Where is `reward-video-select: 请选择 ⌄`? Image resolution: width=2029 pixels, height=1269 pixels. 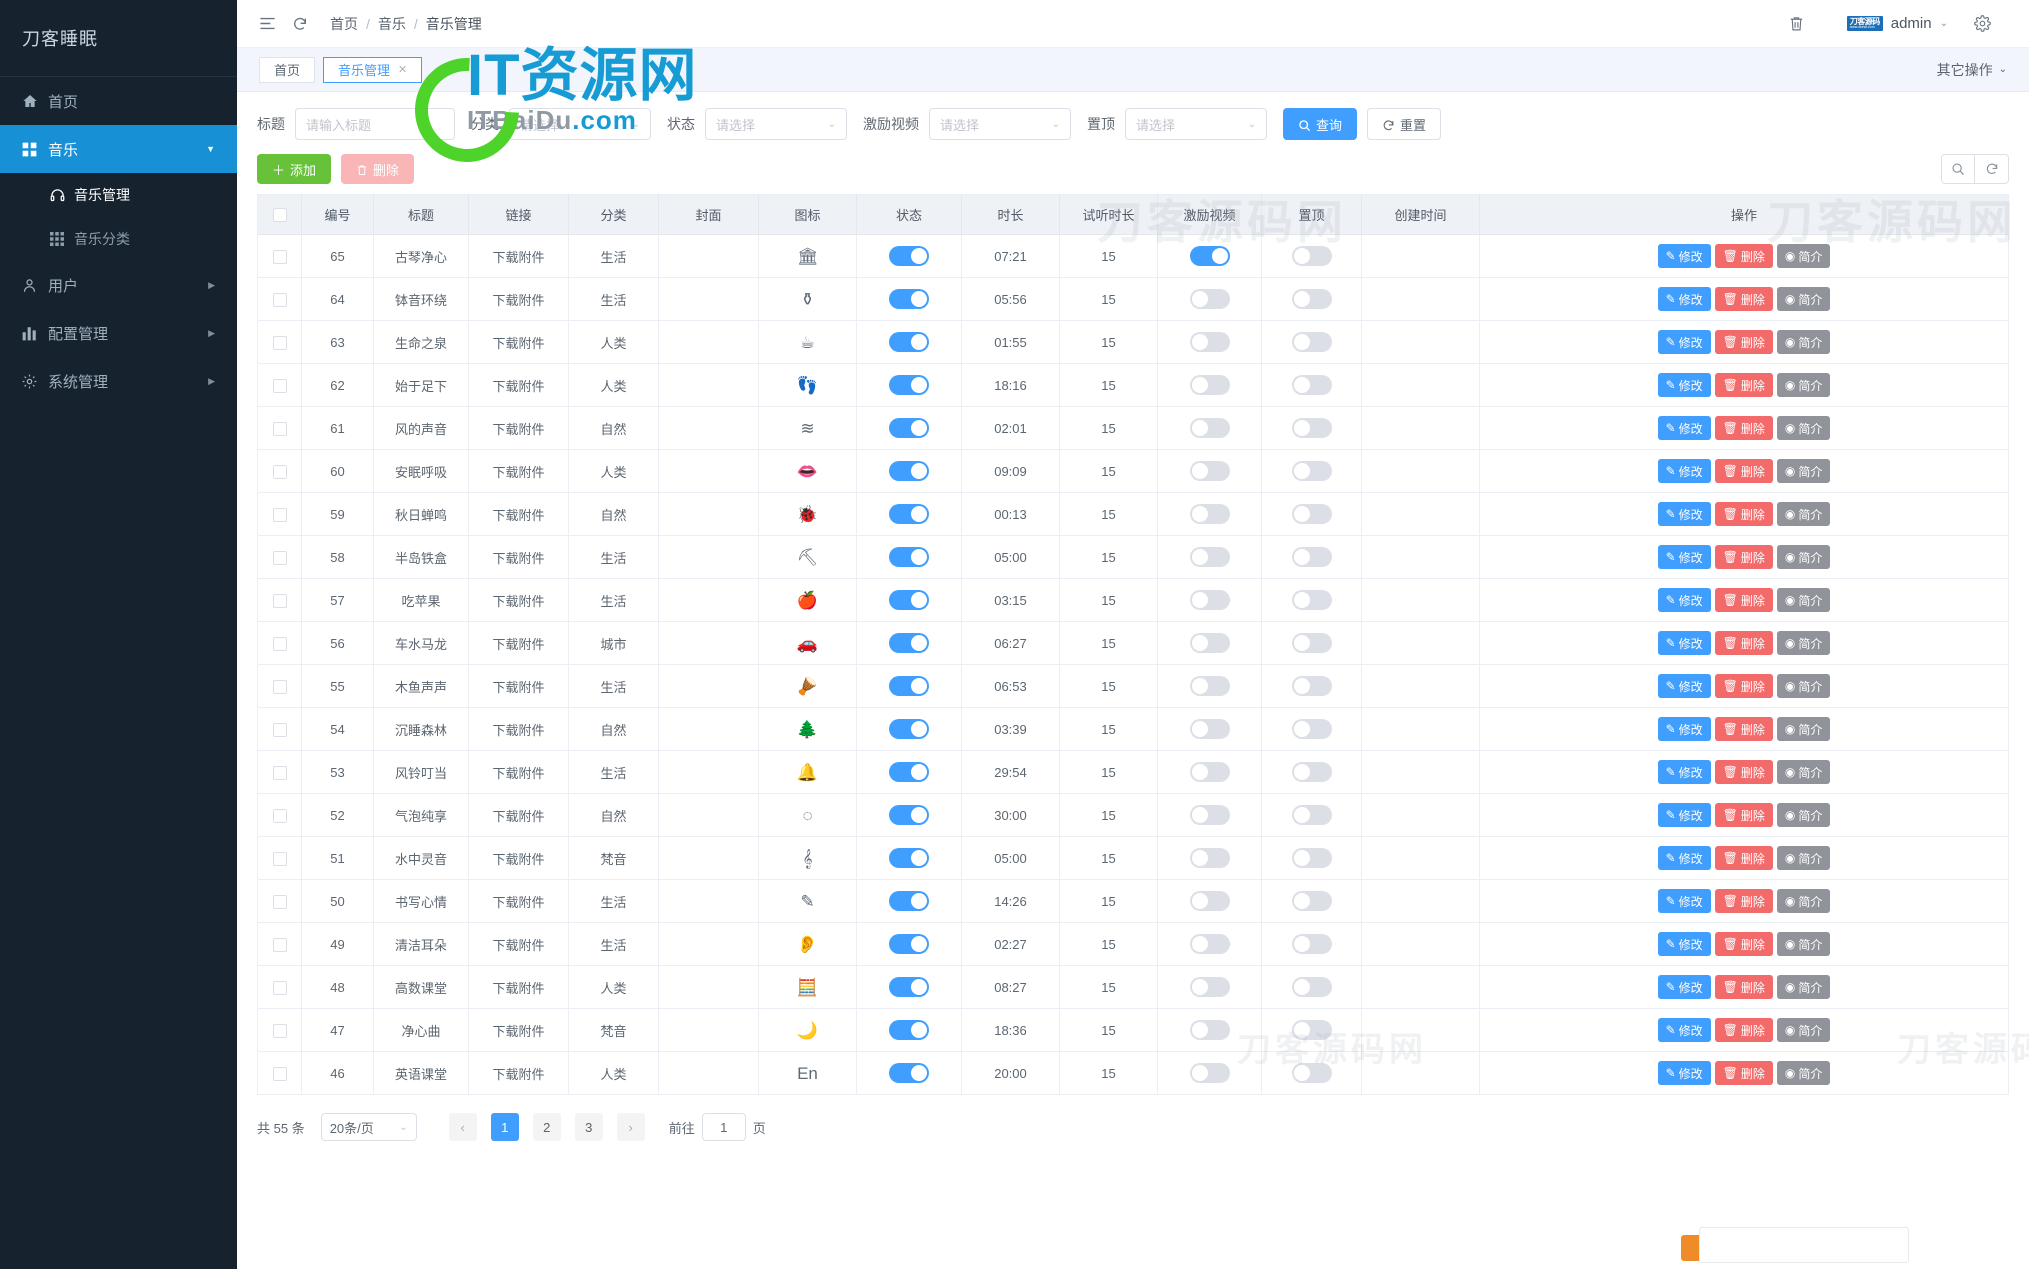
reward-video-select: 请选择 ⌄ is located at coordinates (1000, 124).